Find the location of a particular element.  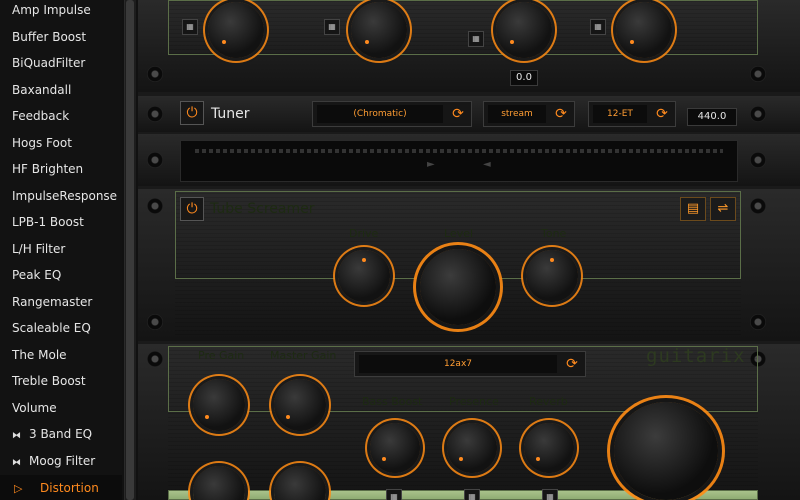

top-unit-toggle-2: ▦ is located at coordinates (332, 27).